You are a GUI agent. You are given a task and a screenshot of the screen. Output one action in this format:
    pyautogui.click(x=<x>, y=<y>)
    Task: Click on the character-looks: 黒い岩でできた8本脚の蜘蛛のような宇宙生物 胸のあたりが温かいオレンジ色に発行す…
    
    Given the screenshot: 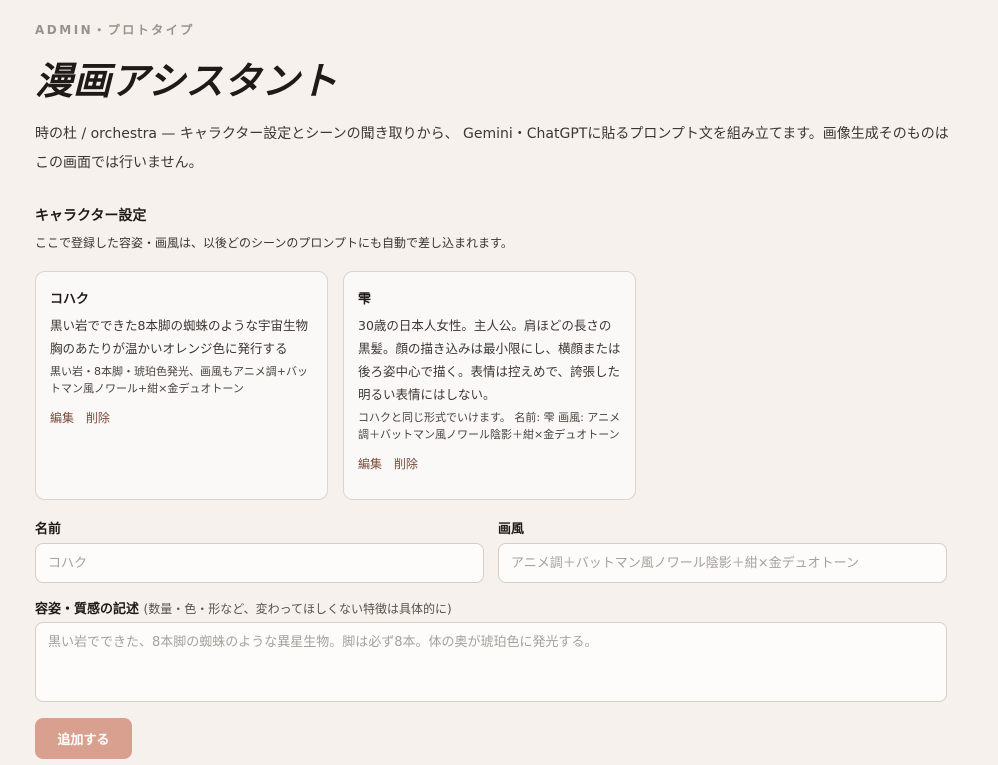 What is the action you would take?
    pyautogui.click(x=179, y=337)
    